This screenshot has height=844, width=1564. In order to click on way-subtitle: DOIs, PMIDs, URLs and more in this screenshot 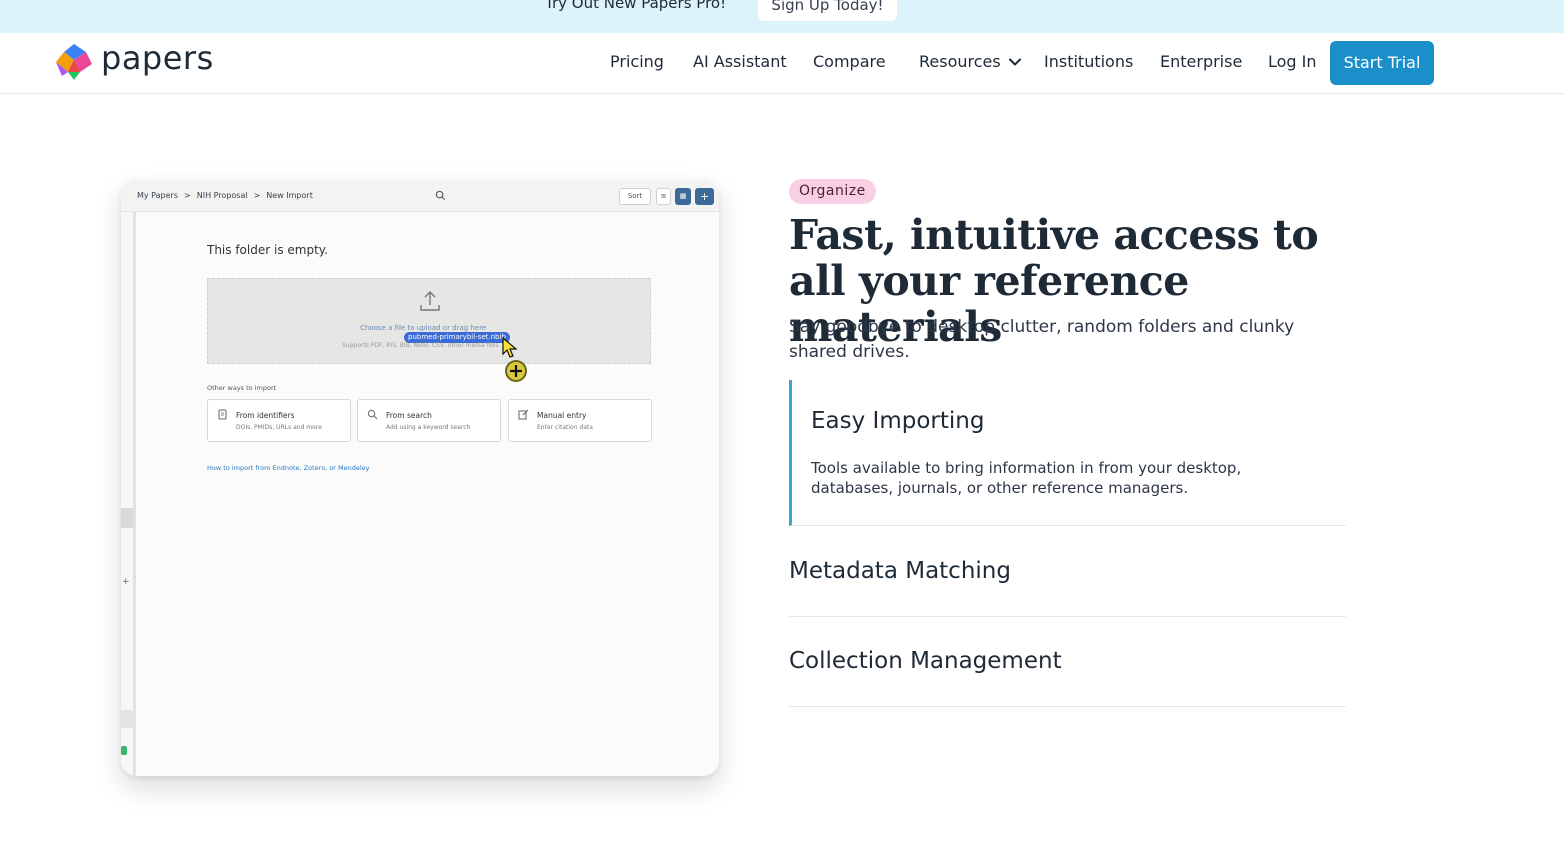, I will do `click(279, 427)`.